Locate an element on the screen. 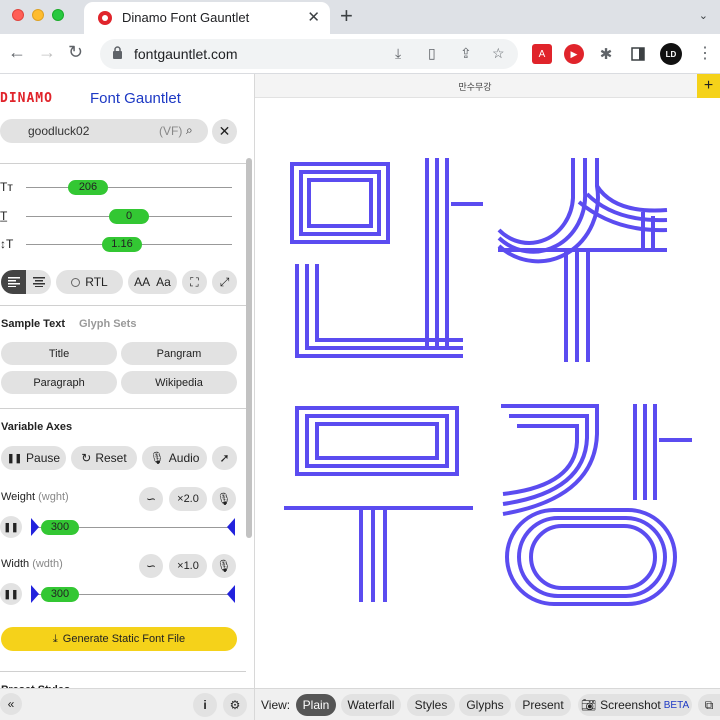 This screenshot has height=720, width=720. weight-curve-button: ∽ is located at coordinates (151, 499).